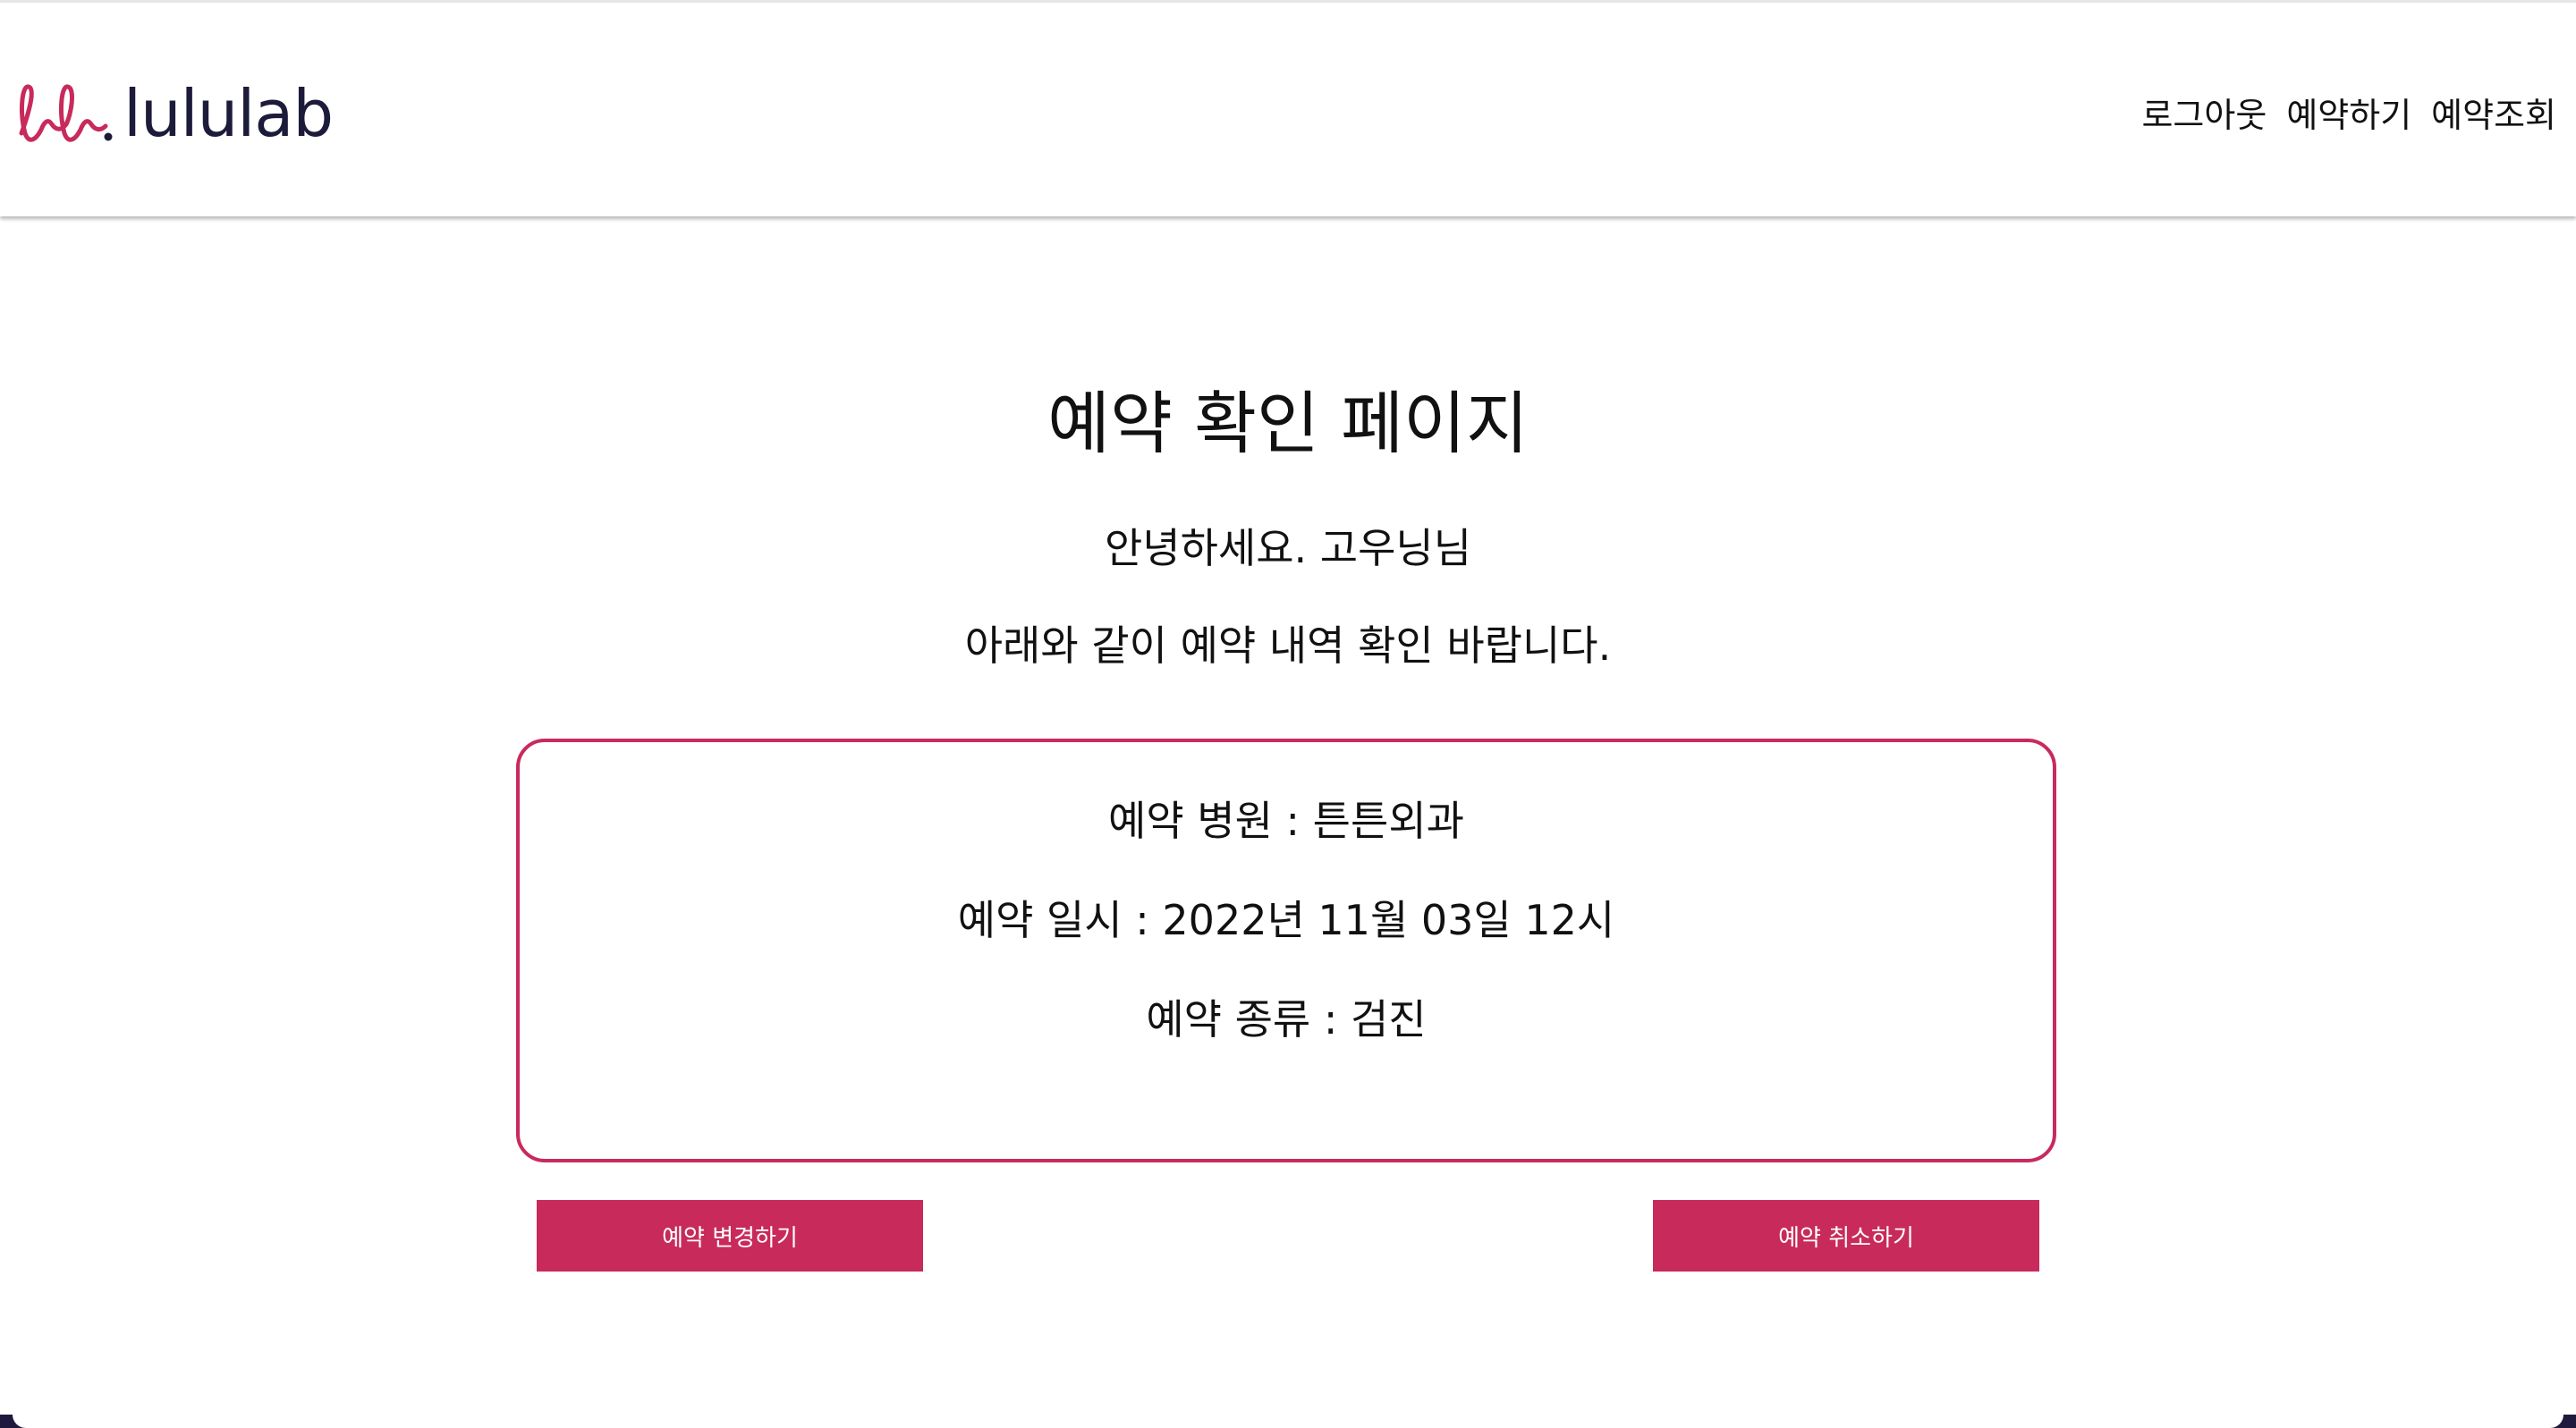 The height and width of the screenshot is (1428, 2576). What do you see at coordinates (2204, 112) in the screenshot?
I see `nav-logout-link: 로그아웃` at bounding box center [2204, 112].